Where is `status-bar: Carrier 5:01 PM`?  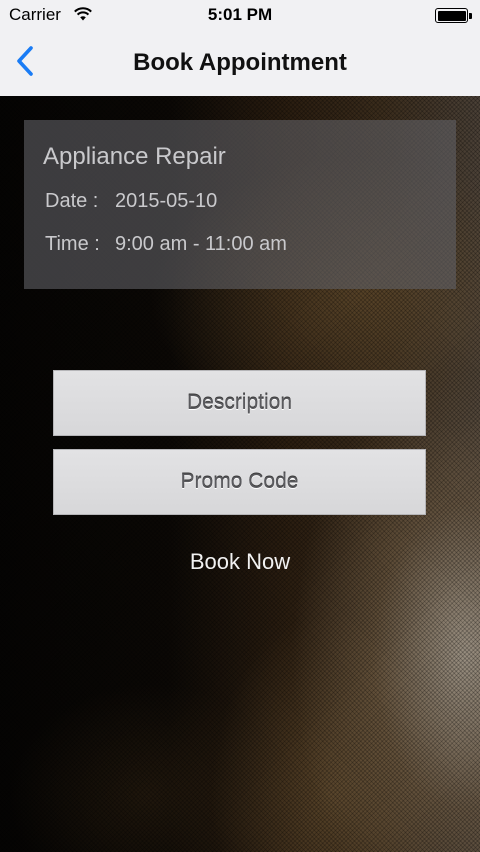
status-bar: Carrier 5:01 PM is located at coordinates (240, 15).